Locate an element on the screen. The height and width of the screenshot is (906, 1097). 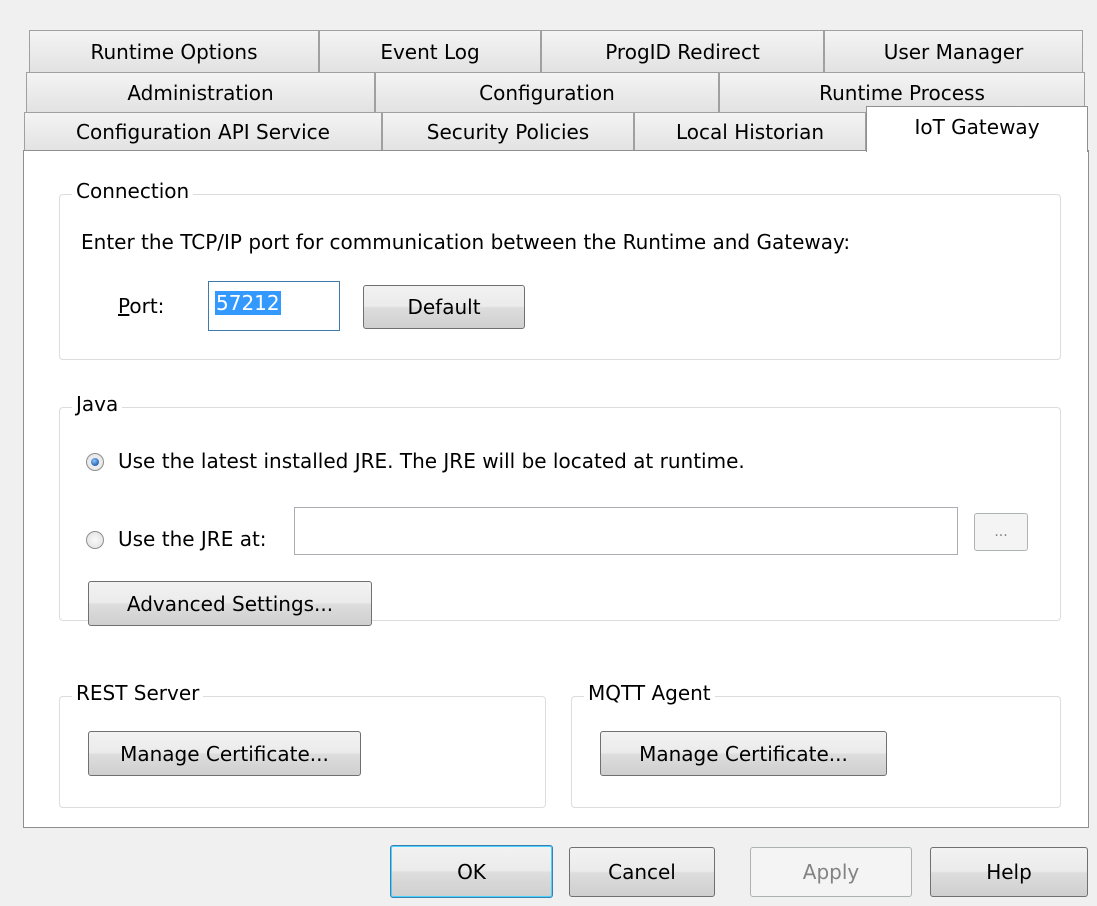
tab-configuration-api-service: Configuration API Service is located at coordinates (203, 131).